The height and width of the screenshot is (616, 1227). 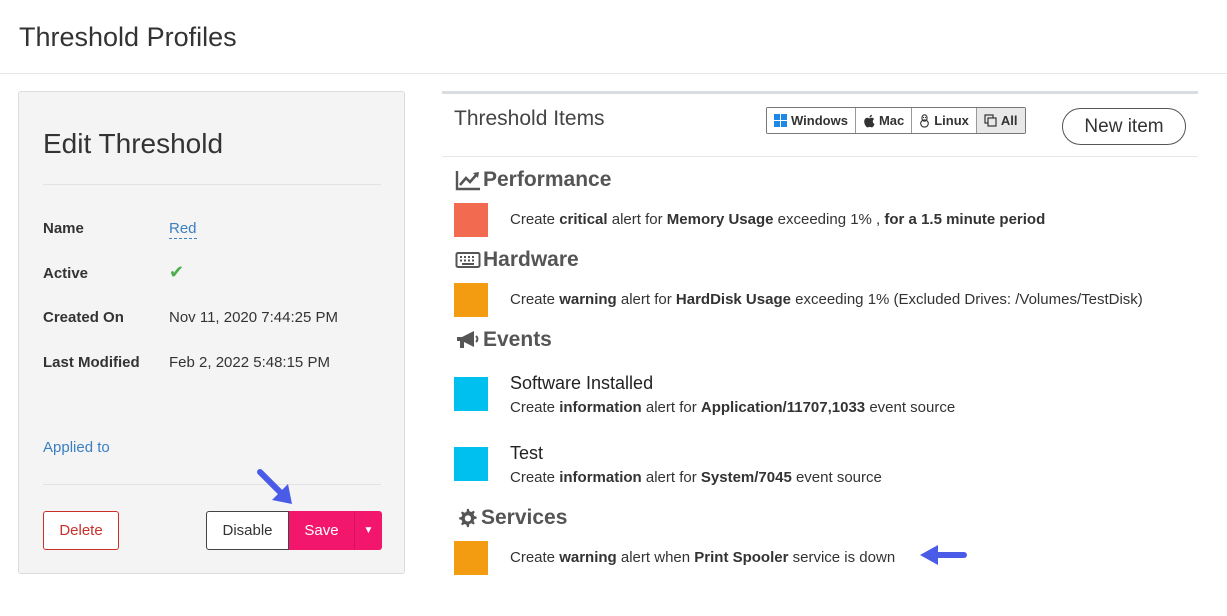 I want to click on os-filter-group: Windows Mac Linux All, so click(x=896, y=120).